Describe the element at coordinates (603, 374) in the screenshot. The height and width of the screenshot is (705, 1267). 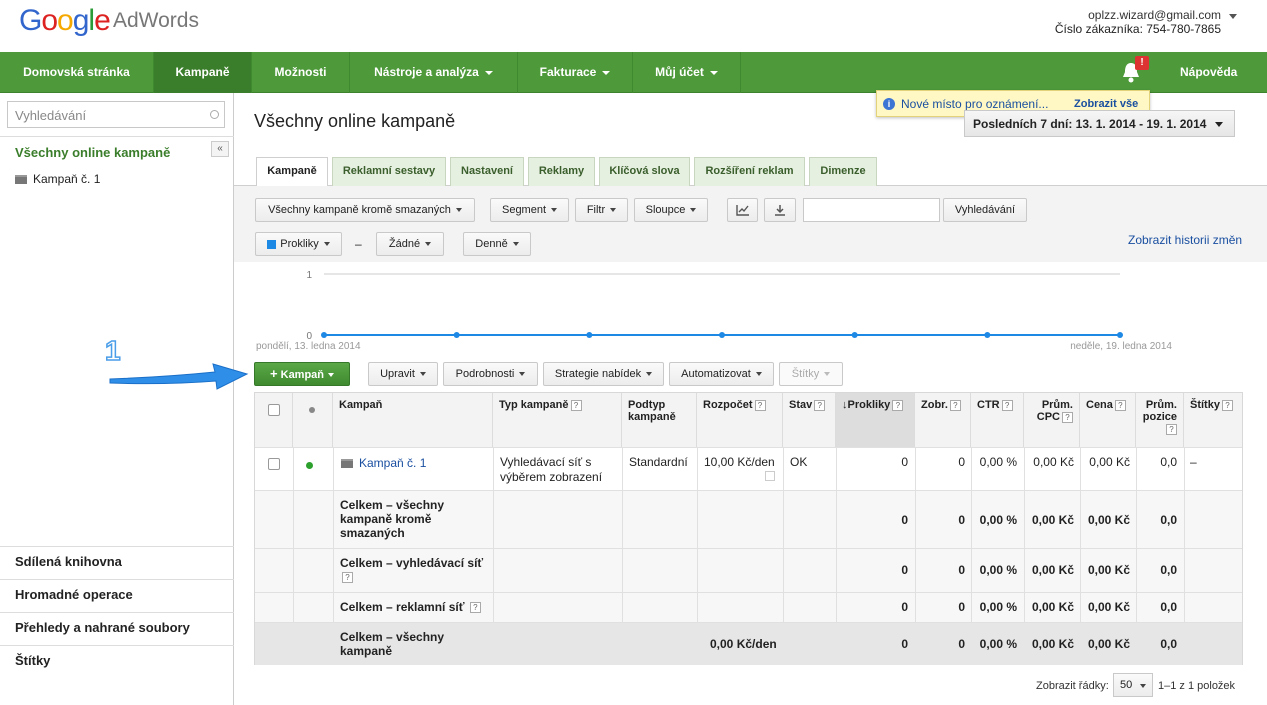
I see `bid-strategy-dropdown: Strategie nabídek` at that location.